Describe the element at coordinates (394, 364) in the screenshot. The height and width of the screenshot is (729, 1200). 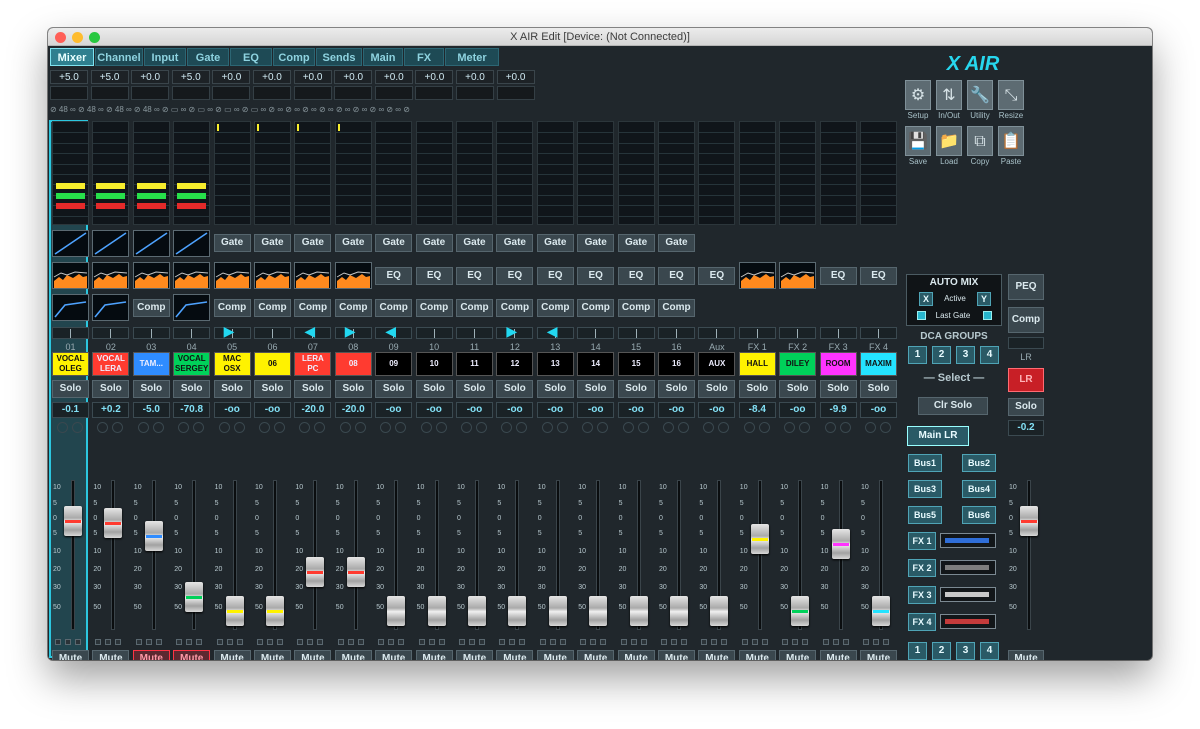
I see `channel-09-name-label: 09` at that location.